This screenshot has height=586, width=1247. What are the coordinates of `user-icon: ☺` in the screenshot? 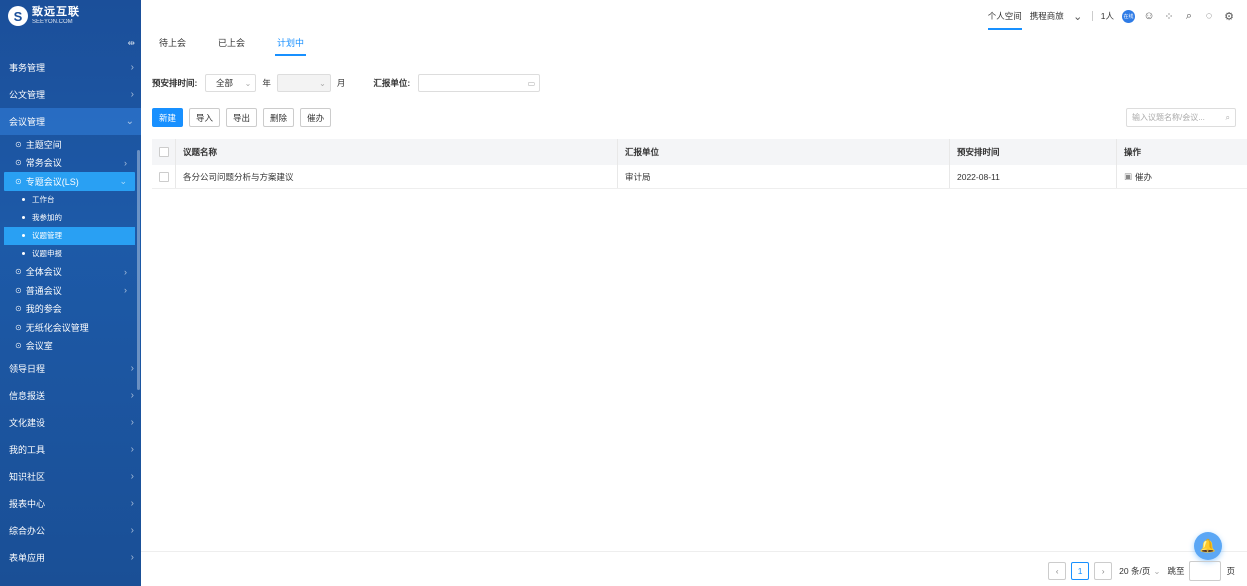 It's located at (1149, 16).